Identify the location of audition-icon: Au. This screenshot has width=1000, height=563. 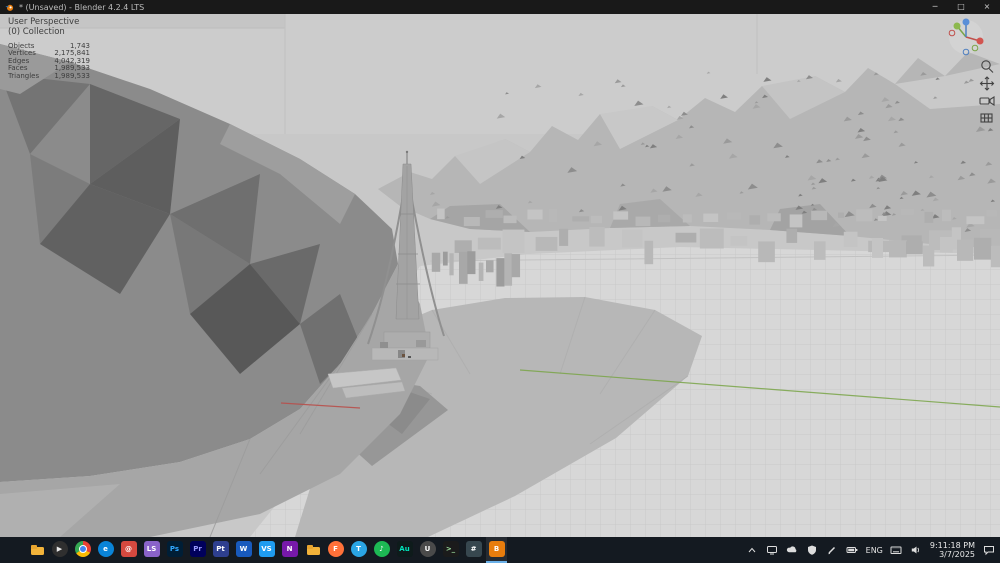
(404, 549).